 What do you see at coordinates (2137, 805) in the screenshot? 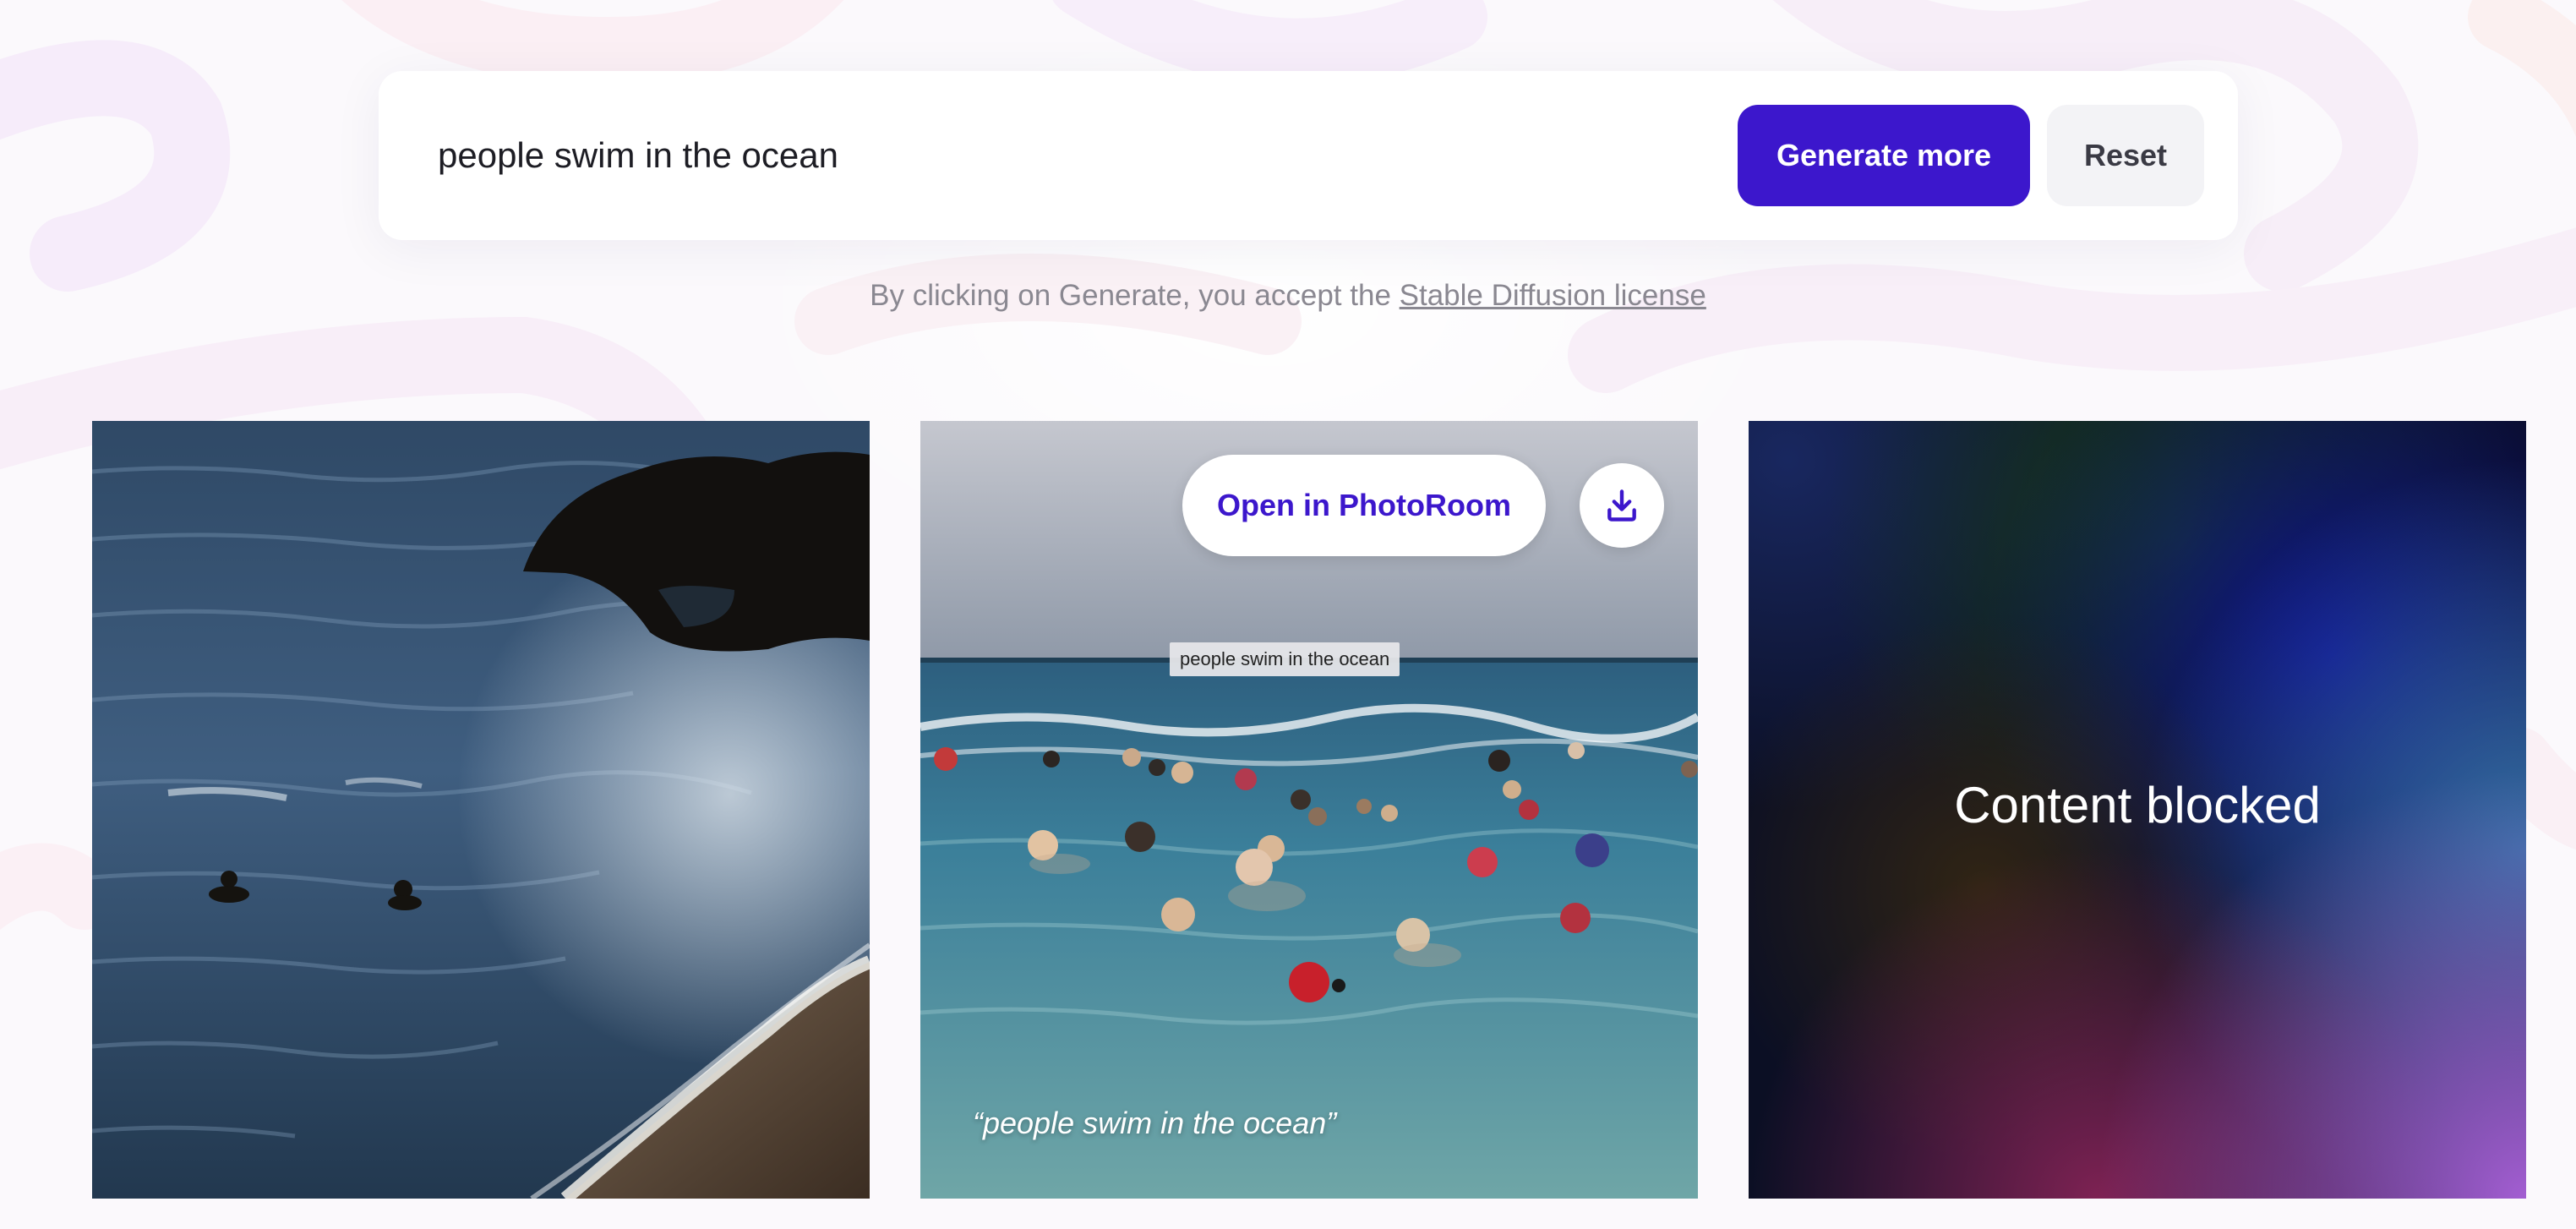
I see `content-blocked-label: Content blocked` at bounding box center [2137, 805].